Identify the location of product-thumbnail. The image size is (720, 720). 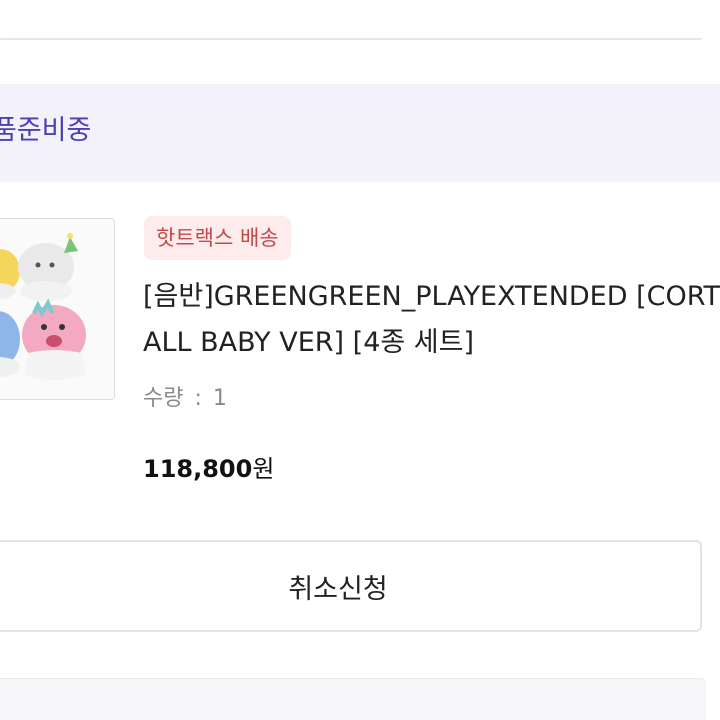
(57, 309).